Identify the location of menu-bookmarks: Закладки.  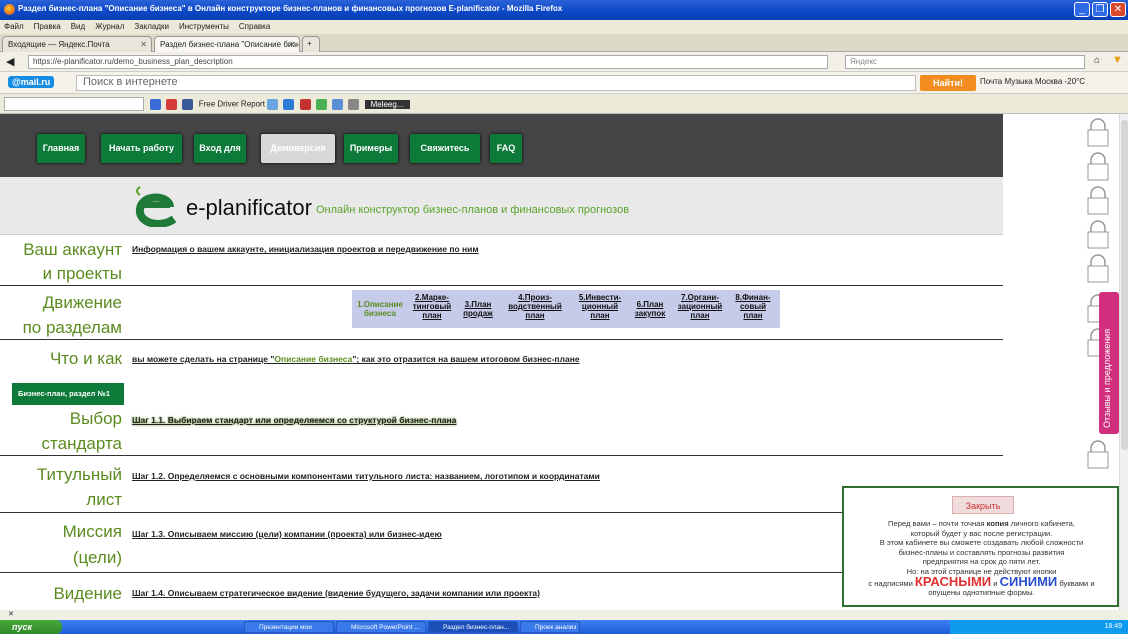
(152, 25).